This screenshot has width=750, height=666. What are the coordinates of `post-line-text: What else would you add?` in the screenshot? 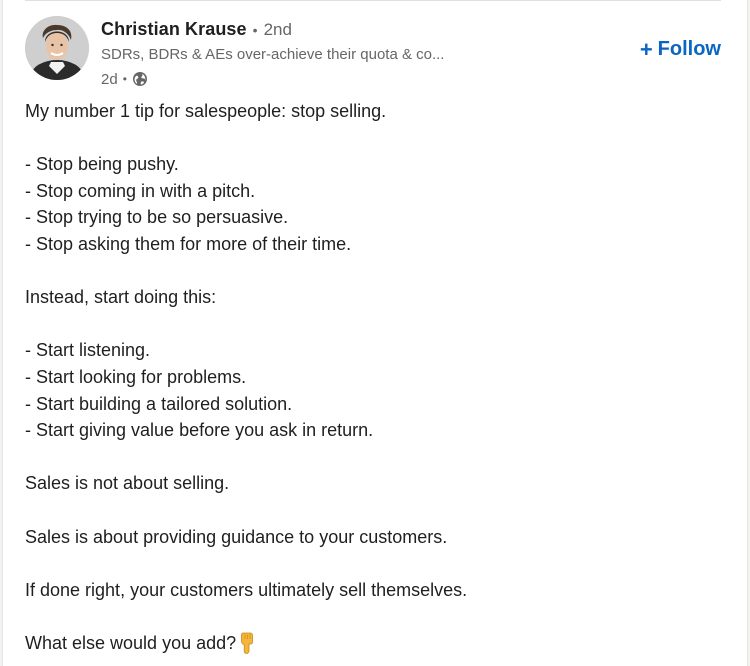 It's located at (131, 642).